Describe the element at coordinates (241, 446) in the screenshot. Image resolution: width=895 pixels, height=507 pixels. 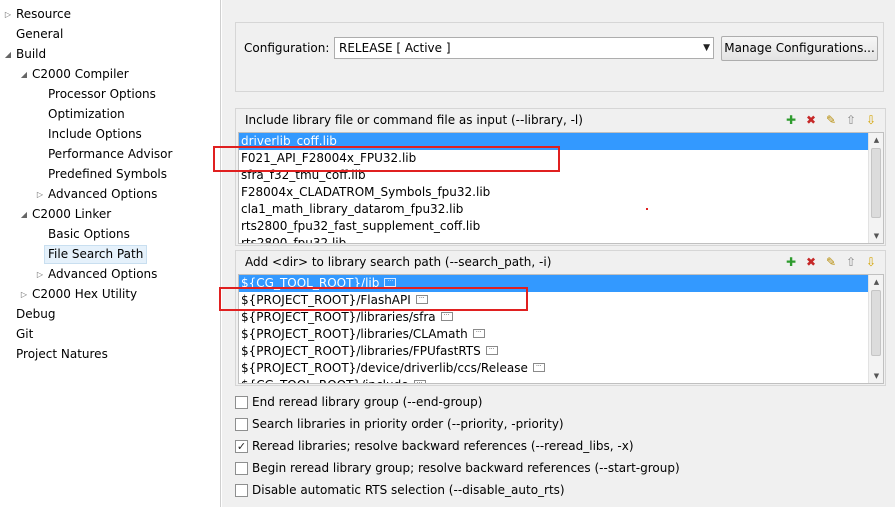
I see `checkbox-checked: ✓` at that location.